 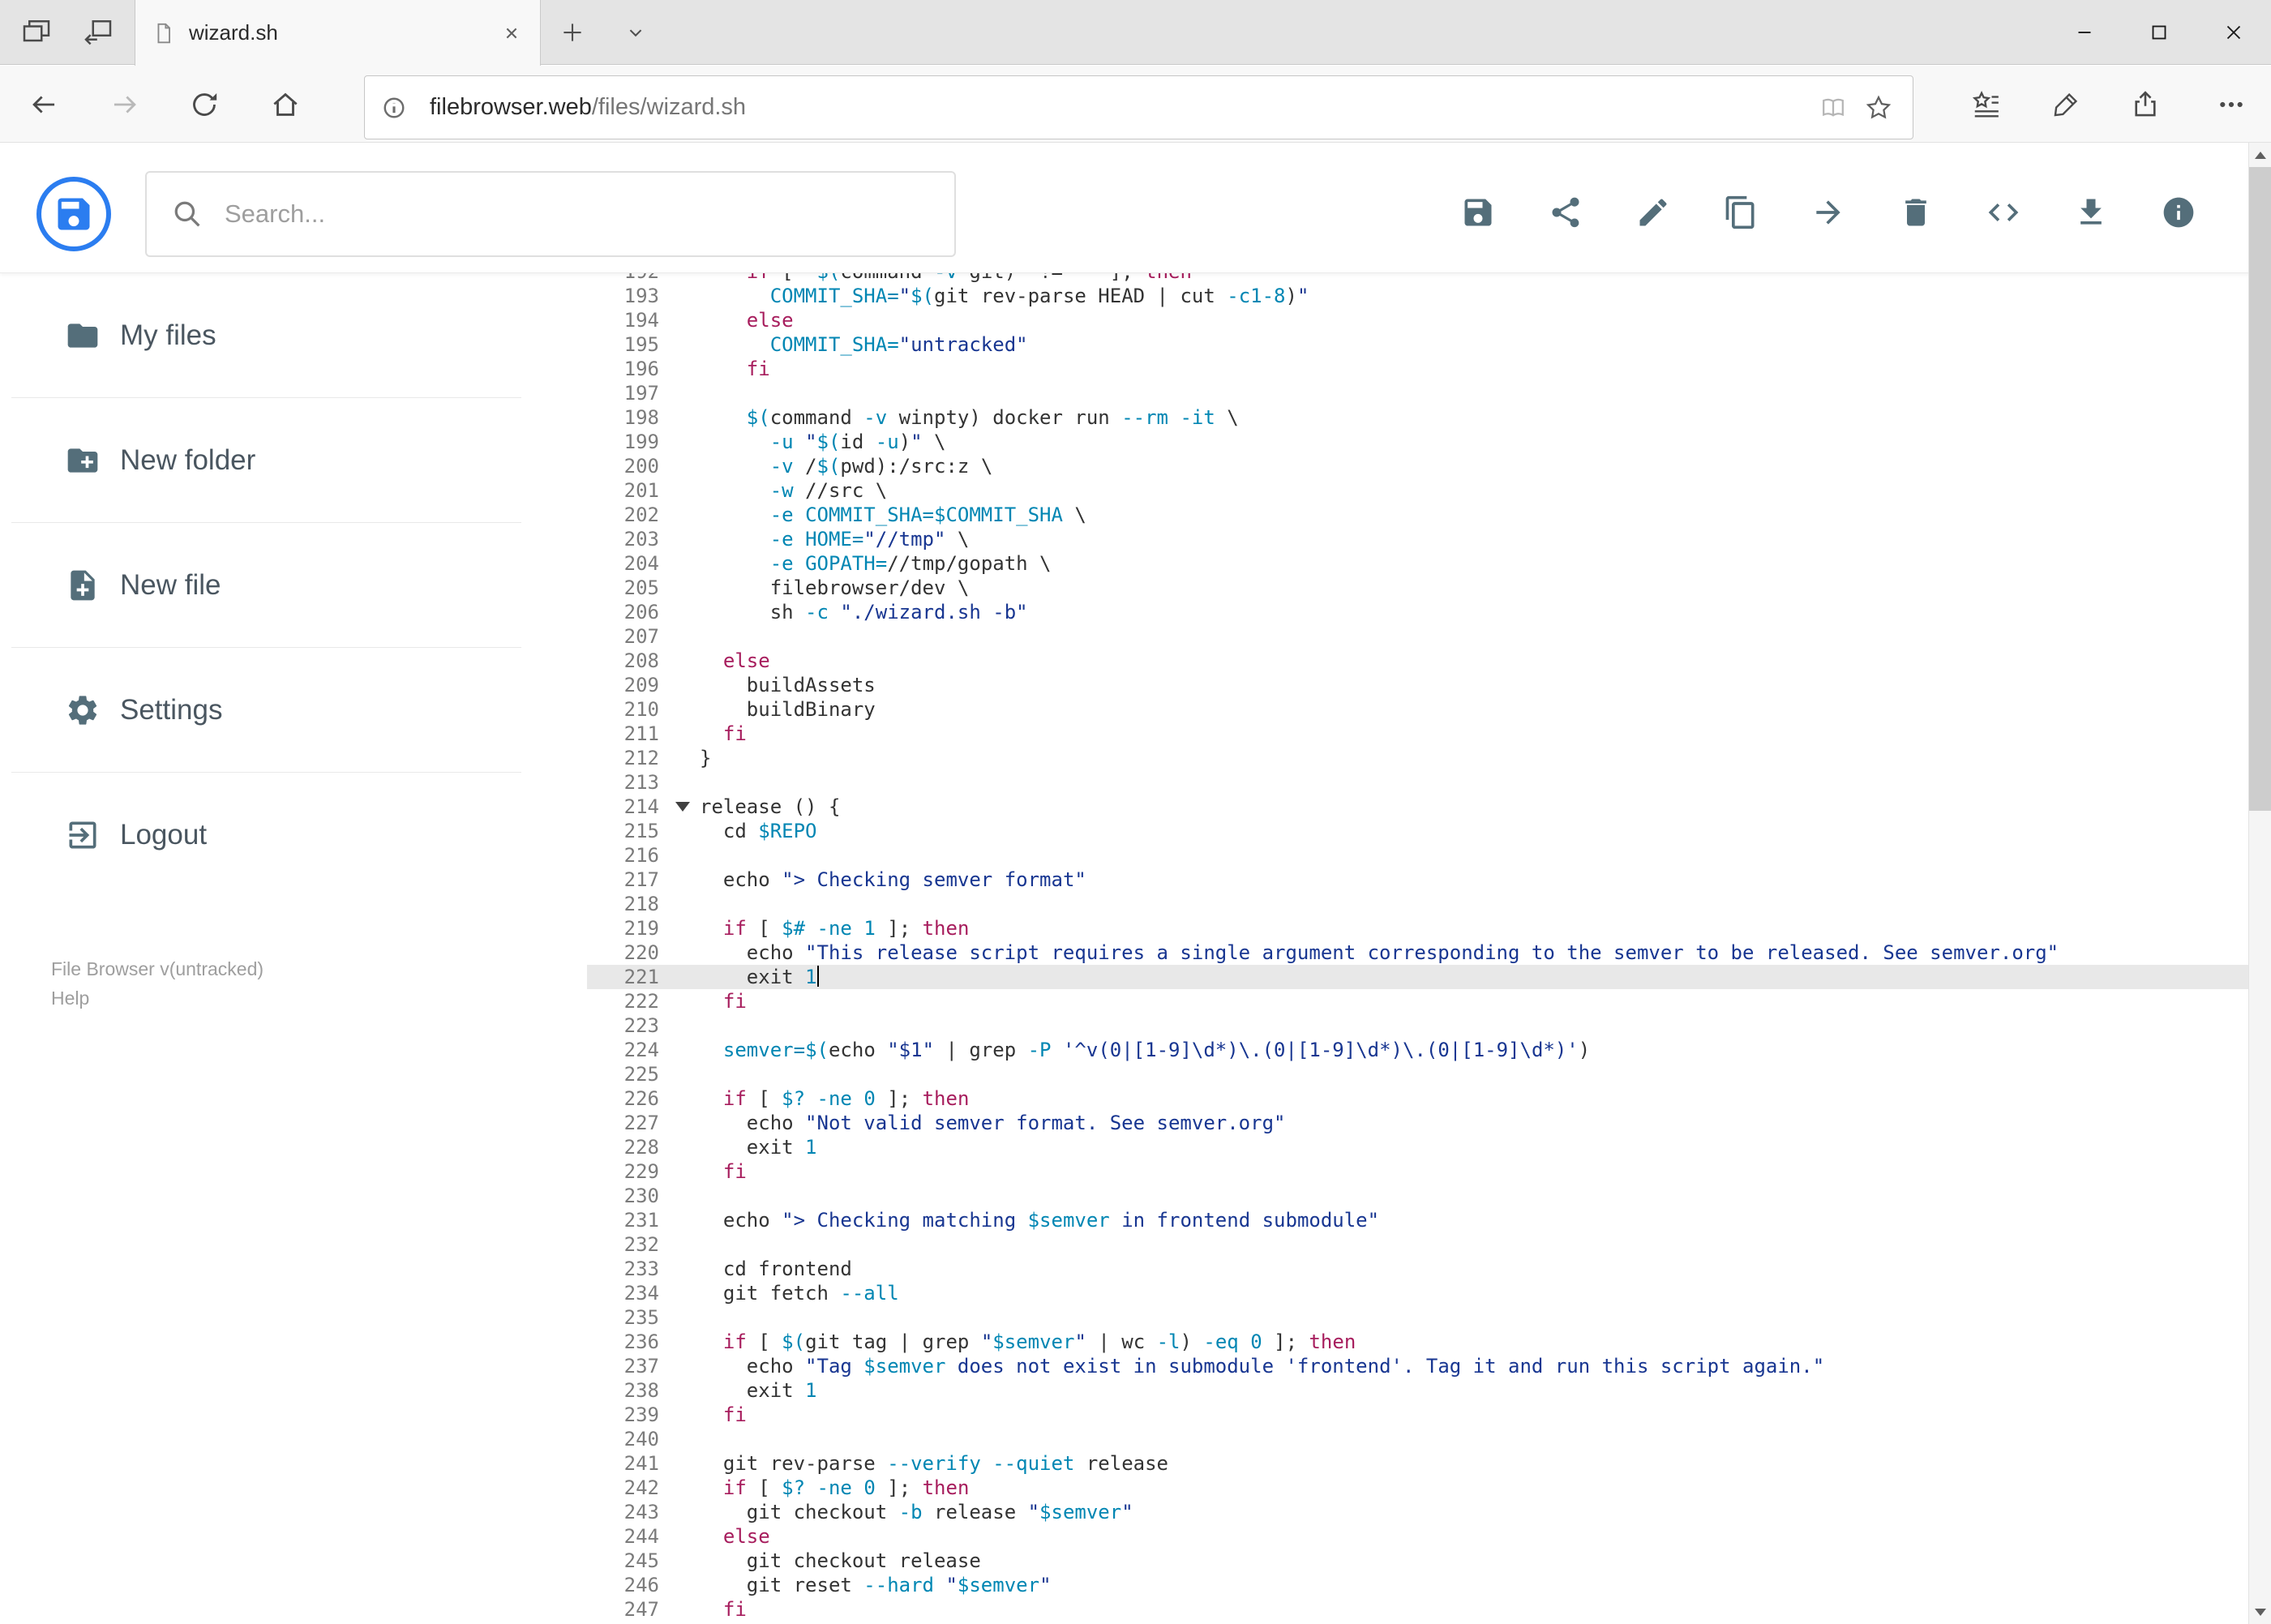 What do you see at coordinates (643, 710) in the screenshot?
I see `line-number: 210` at bounding box center [643, 710].